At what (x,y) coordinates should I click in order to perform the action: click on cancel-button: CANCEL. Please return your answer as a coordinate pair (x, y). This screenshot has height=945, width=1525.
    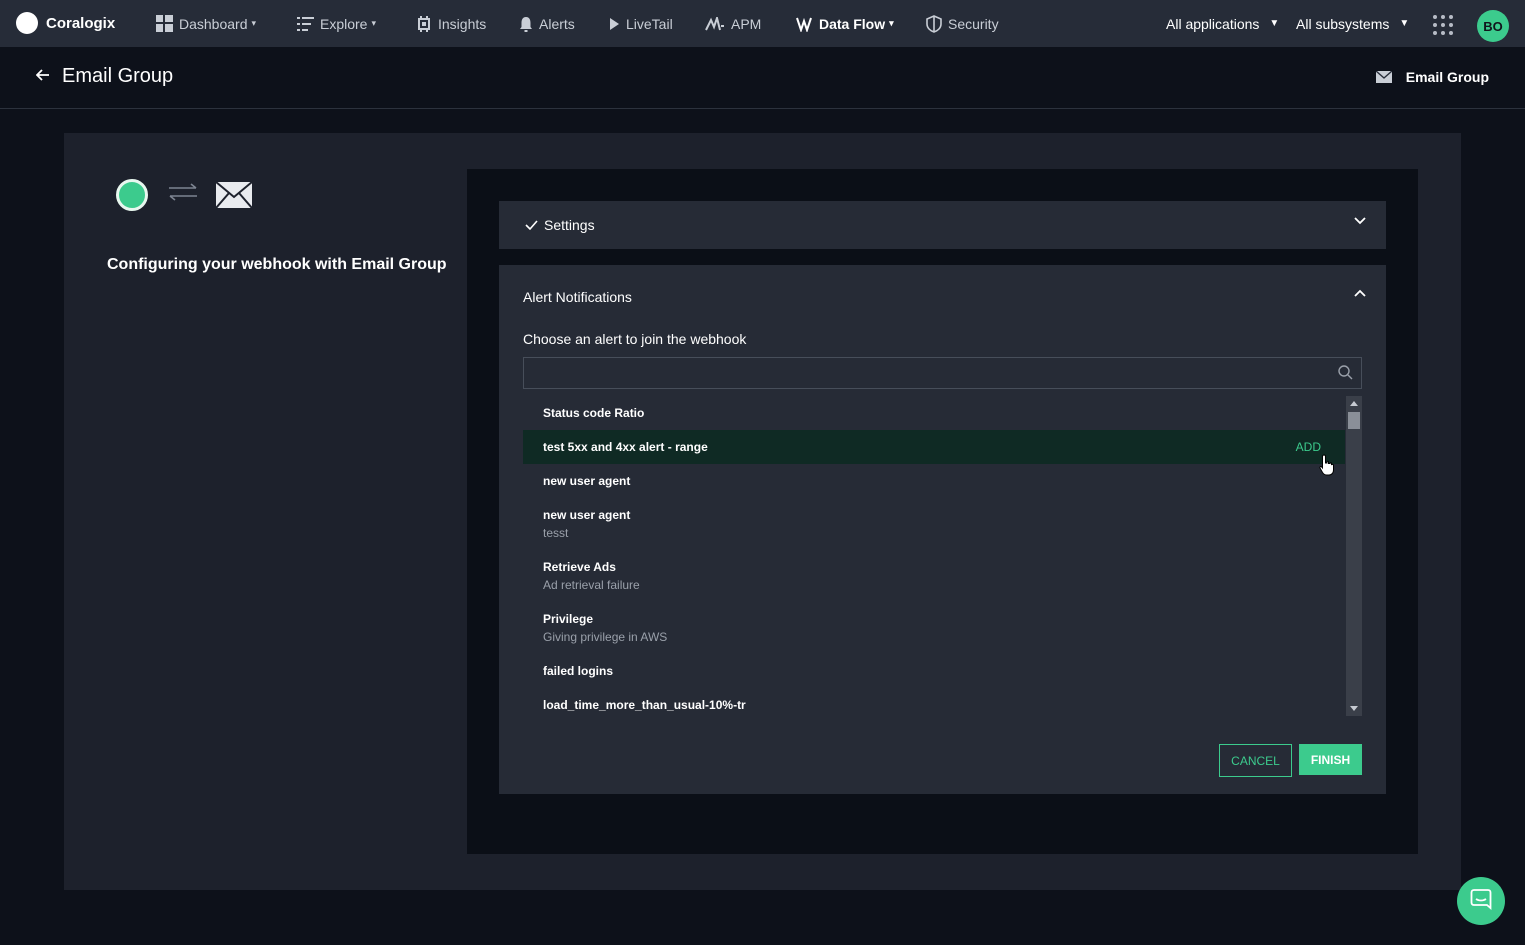
    Looking at the image, I should click on (1255, 760).